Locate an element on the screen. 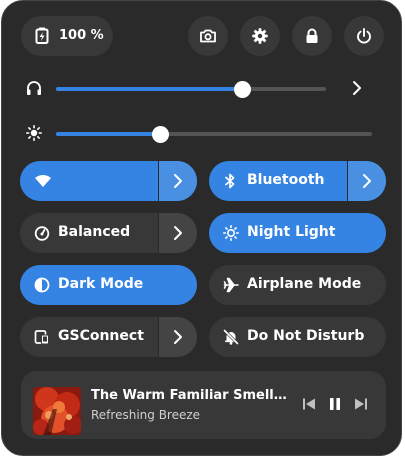  volume-slider-knob is located at coordinates (242, 89).